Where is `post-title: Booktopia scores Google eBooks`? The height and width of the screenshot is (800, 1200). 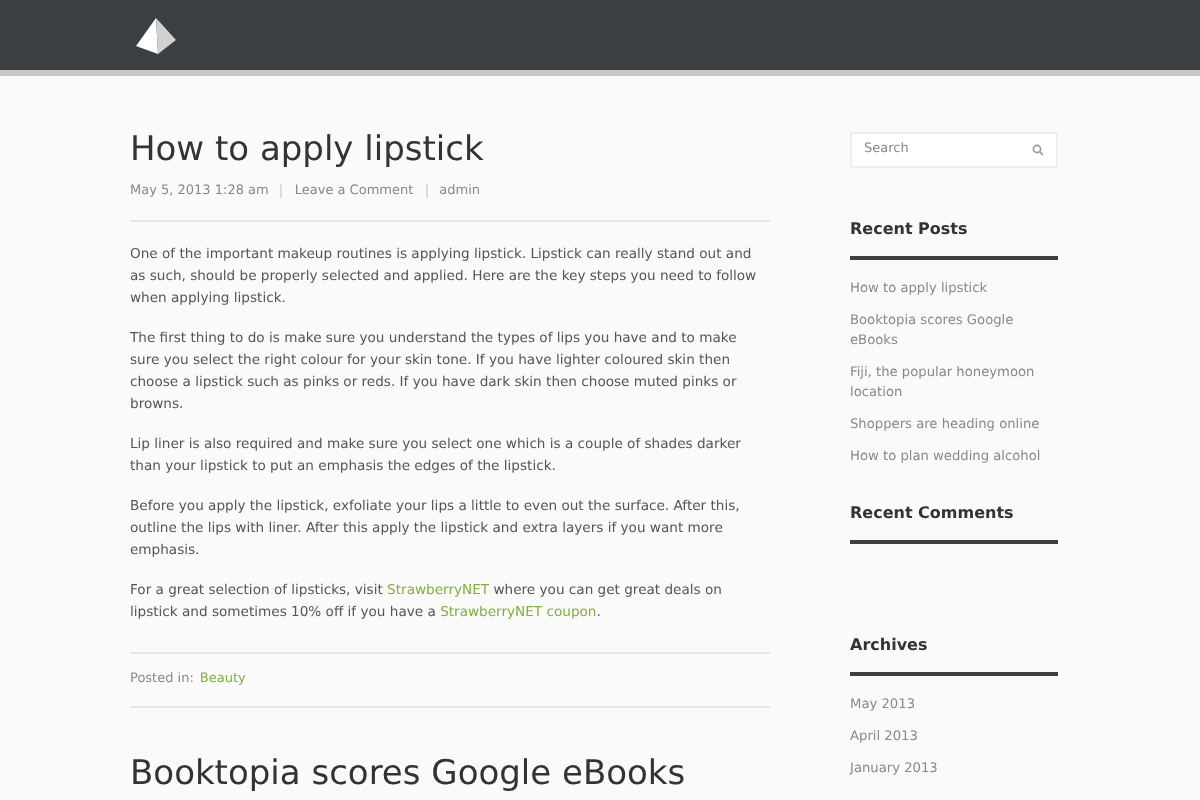
post-title: Booktopia scores Google eBooks is located at coordinates (450, 773).